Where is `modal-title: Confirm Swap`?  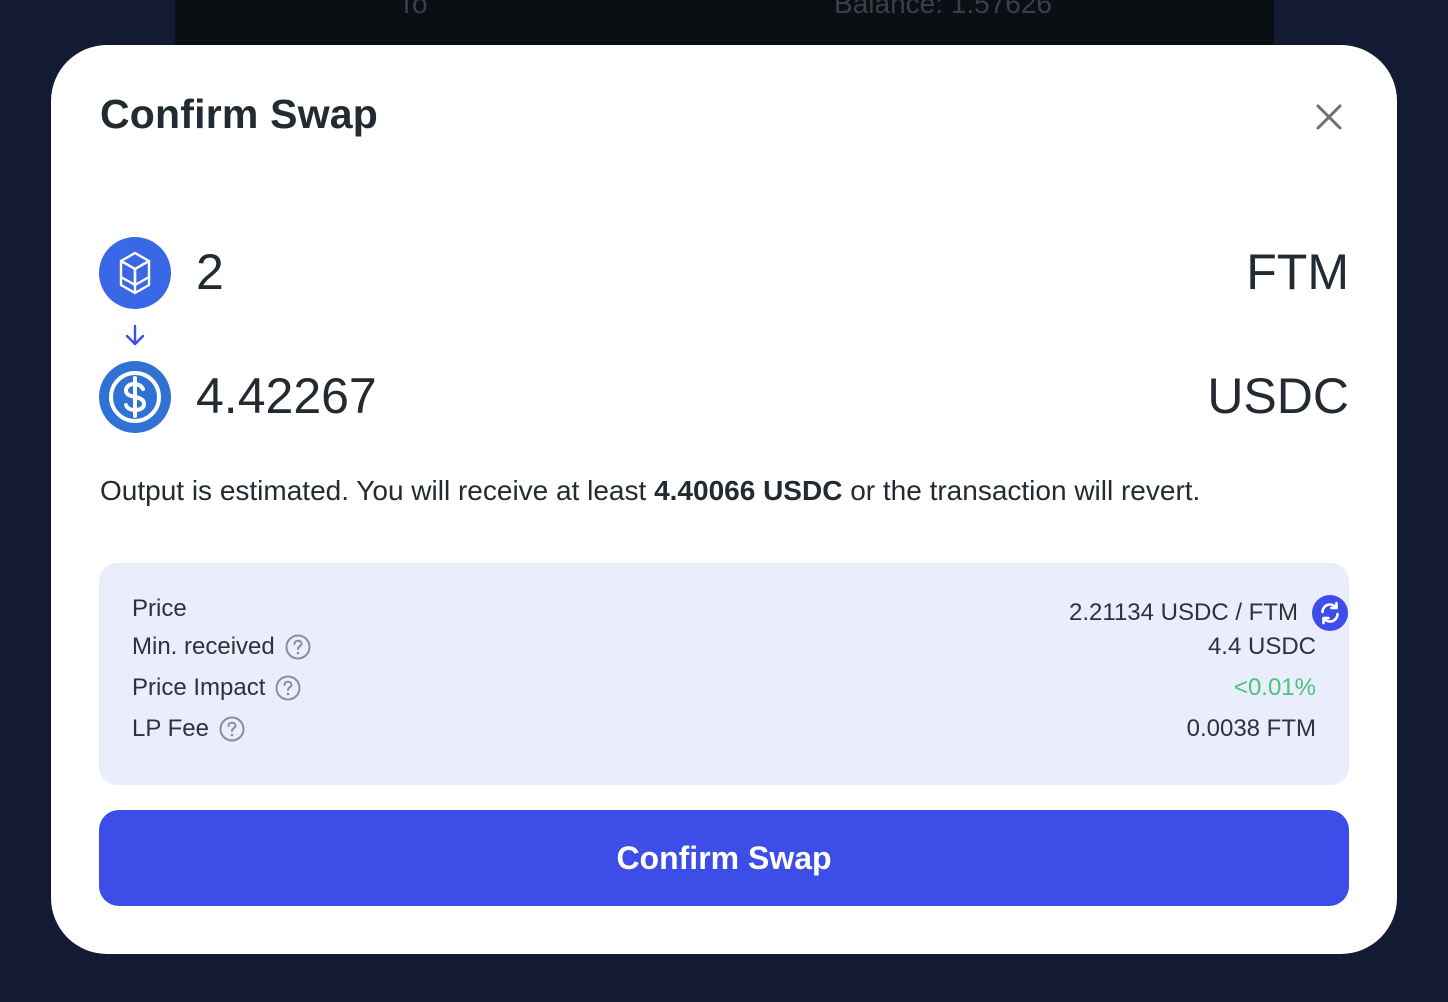
modal-title: Confirm Swap is located at coordinates (239, 114).